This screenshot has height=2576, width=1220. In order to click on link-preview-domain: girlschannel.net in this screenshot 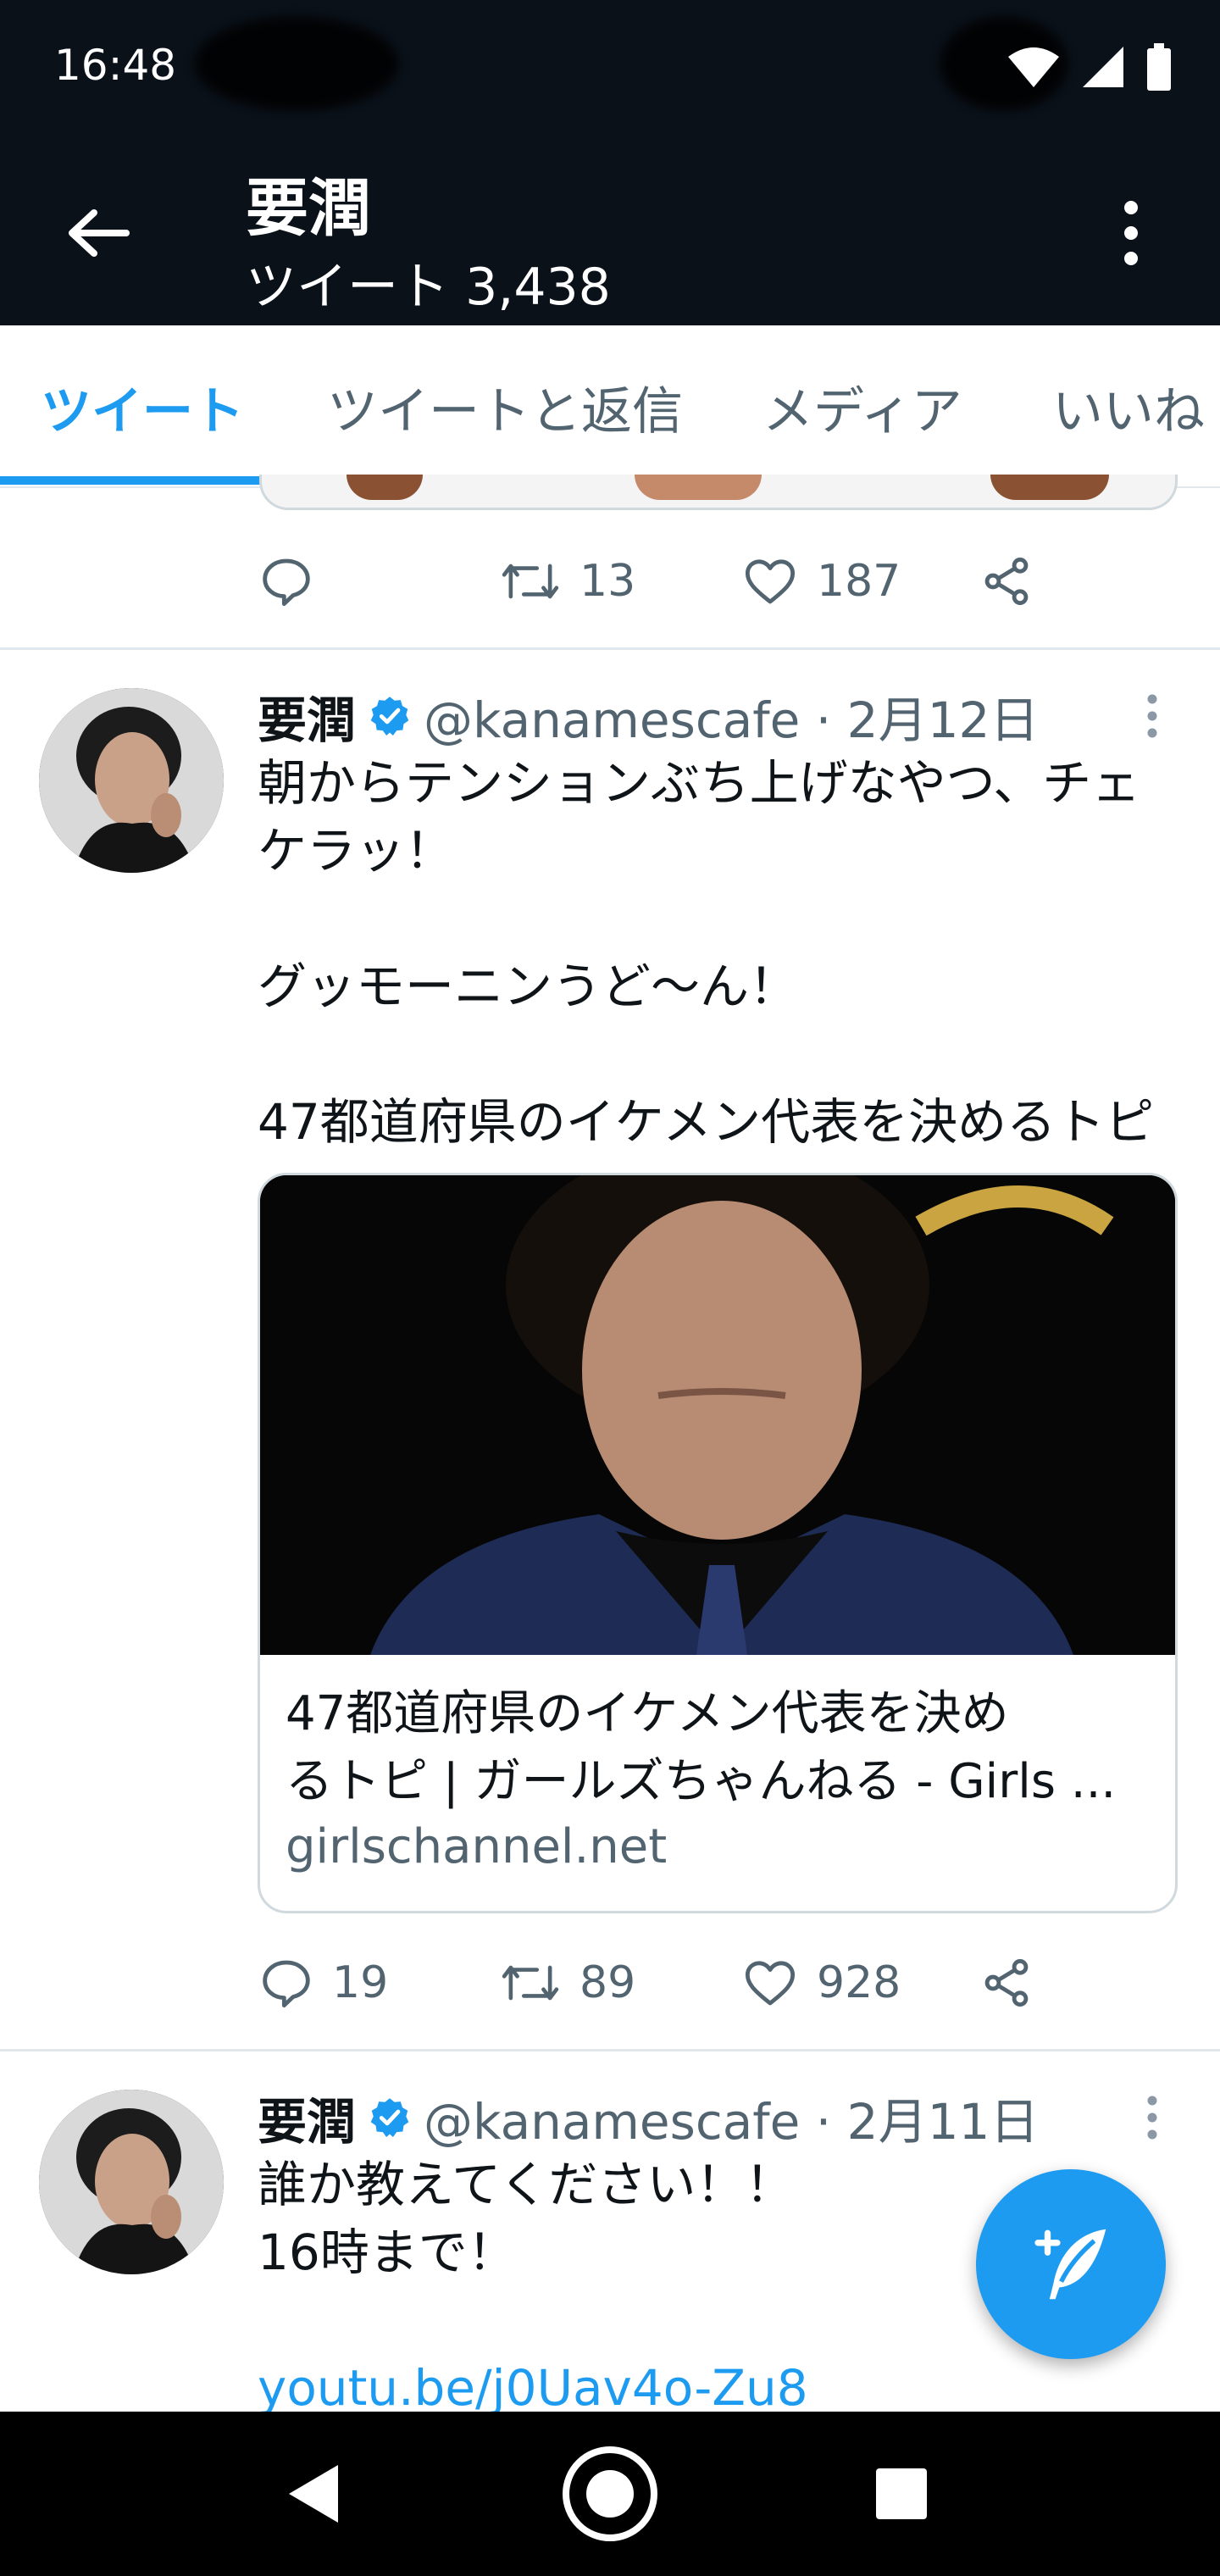, I will do `click(477, 1846)`.